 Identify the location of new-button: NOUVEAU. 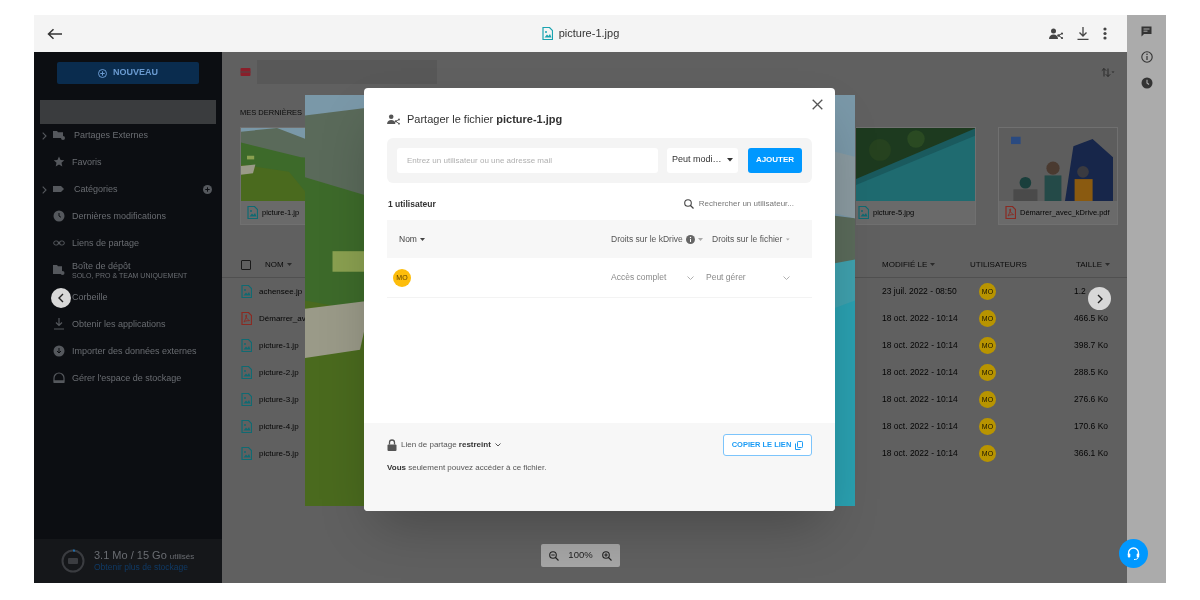
(128, 73).